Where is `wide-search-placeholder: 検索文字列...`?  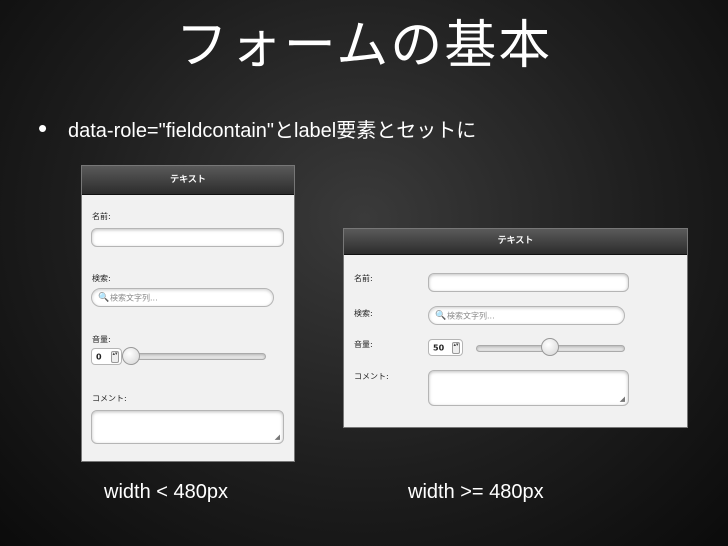 wide-search-placeholder: 検索文字列... is located at coordinates (471, 315).